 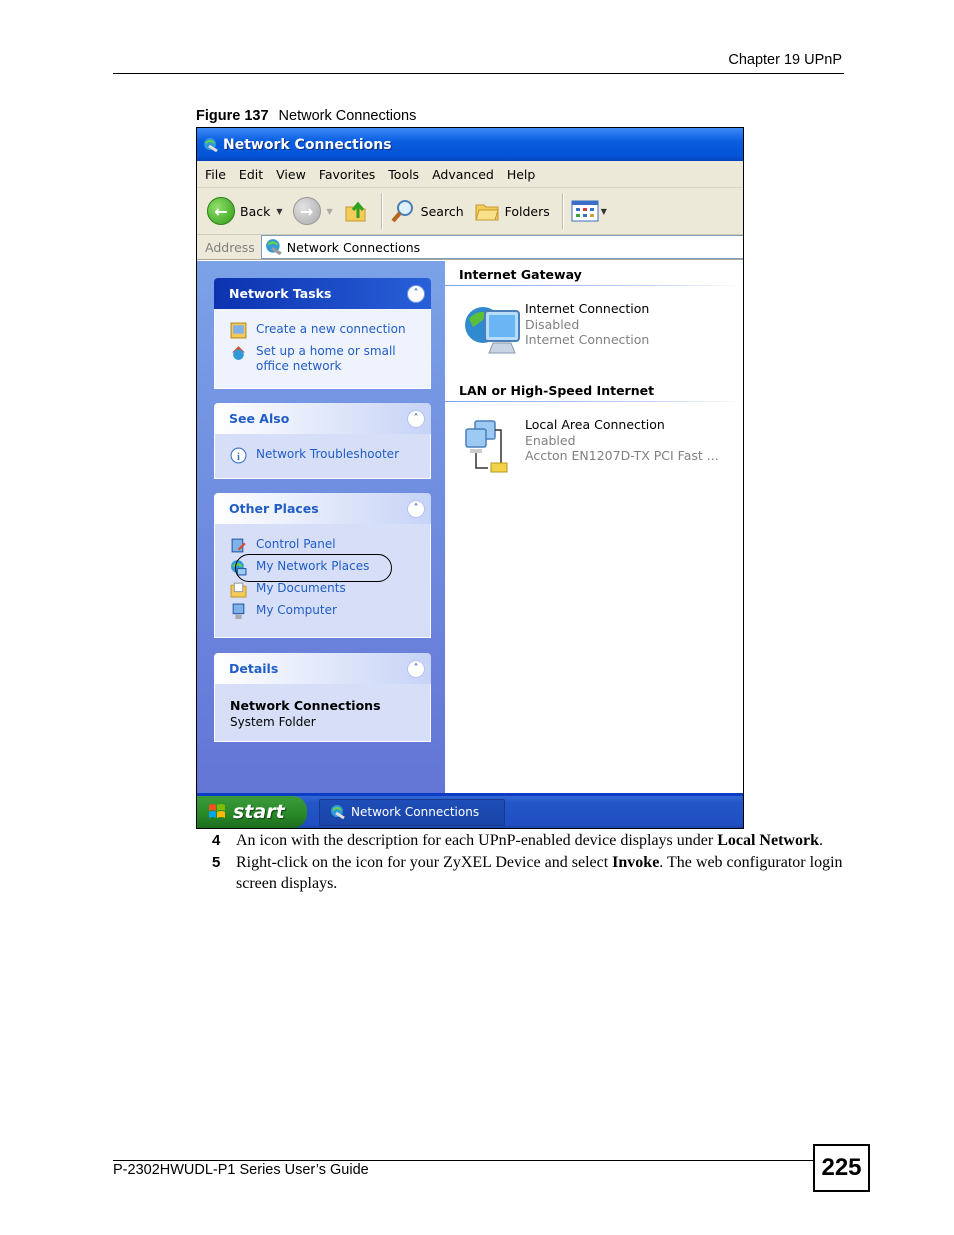 I want to click on internet-connection-icon, so click(x=492, y=330).